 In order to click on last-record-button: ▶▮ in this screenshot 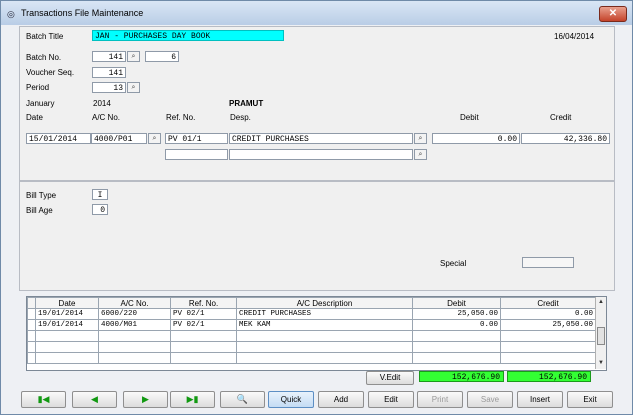, I will do `click(192, 399)`.